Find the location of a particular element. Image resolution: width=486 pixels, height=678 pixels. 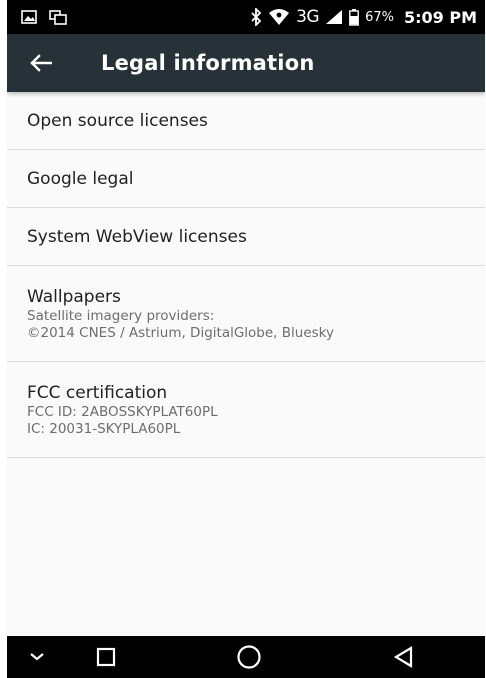

app-toolbar: Legal information is located at coordinates (246, 63).